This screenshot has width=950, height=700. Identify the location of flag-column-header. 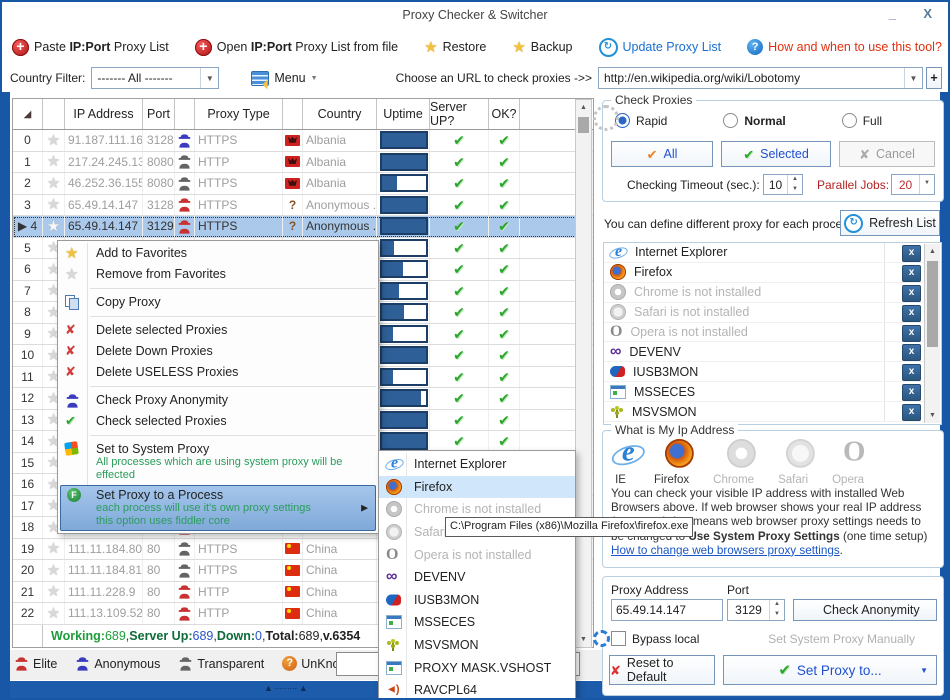
(293, 114).